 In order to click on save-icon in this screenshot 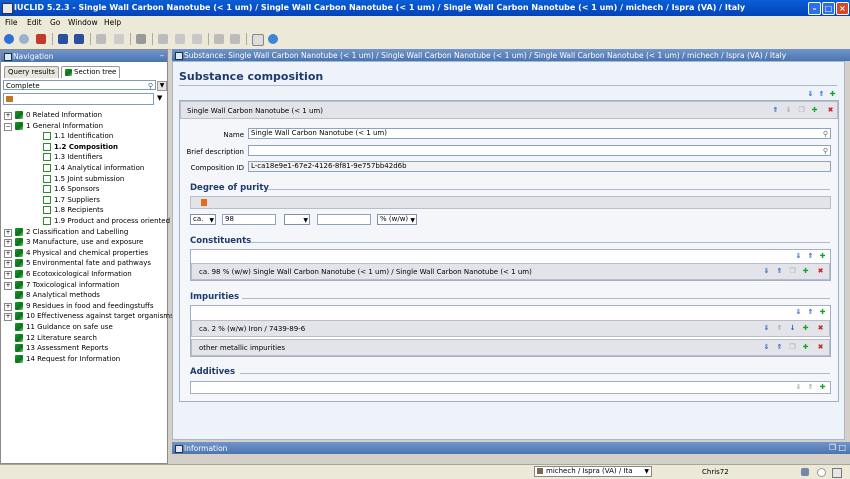, I will do `click(63, 39)`.